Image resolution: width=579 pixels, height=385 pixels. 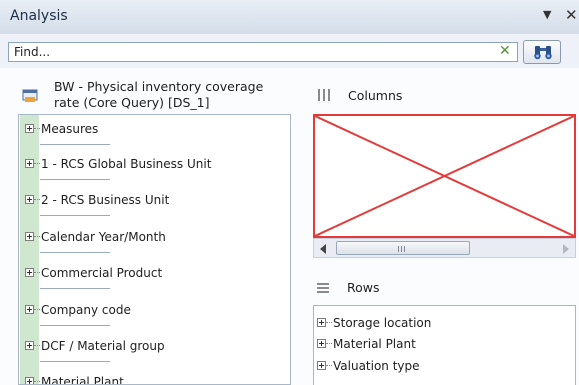 What do you see at coordinates (505, 51) in the screenshot?
I see `clear-search-icon: ✕` at bounding box center [505, 51].